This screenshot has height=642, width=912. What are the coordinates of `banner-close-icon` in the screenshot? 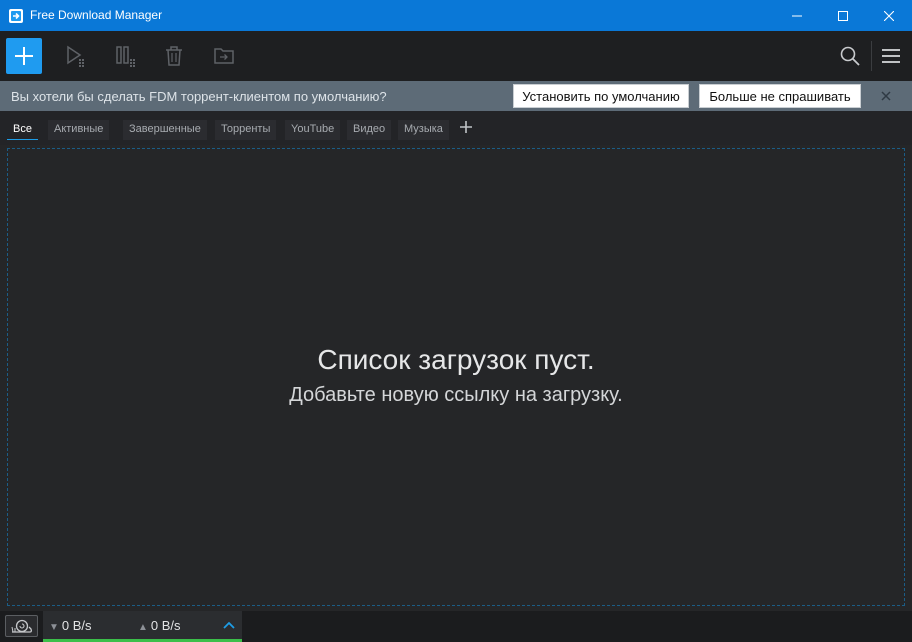 It's located at (886, 96).